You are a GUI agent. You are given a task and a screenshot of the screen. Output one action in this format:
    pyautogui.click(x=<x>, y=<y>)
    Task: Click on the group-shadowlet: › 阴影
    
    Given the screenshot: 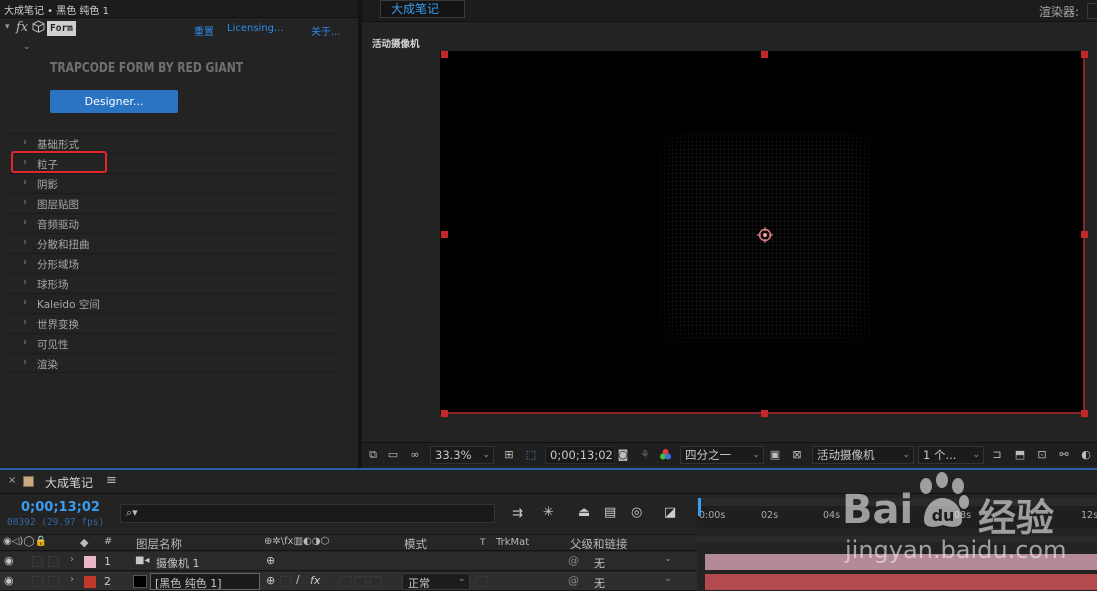 What is the action you would take?
    pyautogui.click(x=173, y=183)
    